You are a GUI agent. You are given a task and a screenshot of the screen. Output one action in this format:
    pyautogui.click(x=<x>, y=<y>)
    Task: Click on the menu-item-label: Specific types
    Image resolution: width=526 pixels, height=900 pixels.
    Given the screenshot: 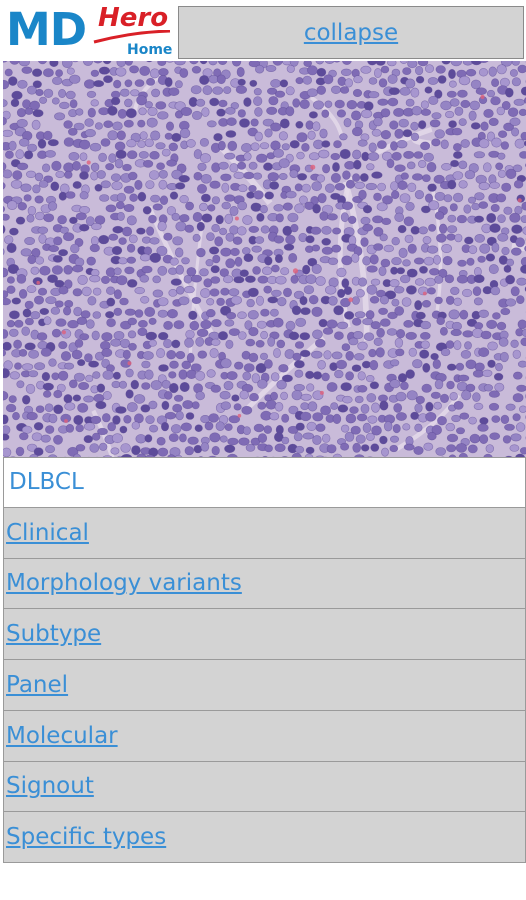 What is the action you would take?
    pyautogui.click(x=86, y=837)
    